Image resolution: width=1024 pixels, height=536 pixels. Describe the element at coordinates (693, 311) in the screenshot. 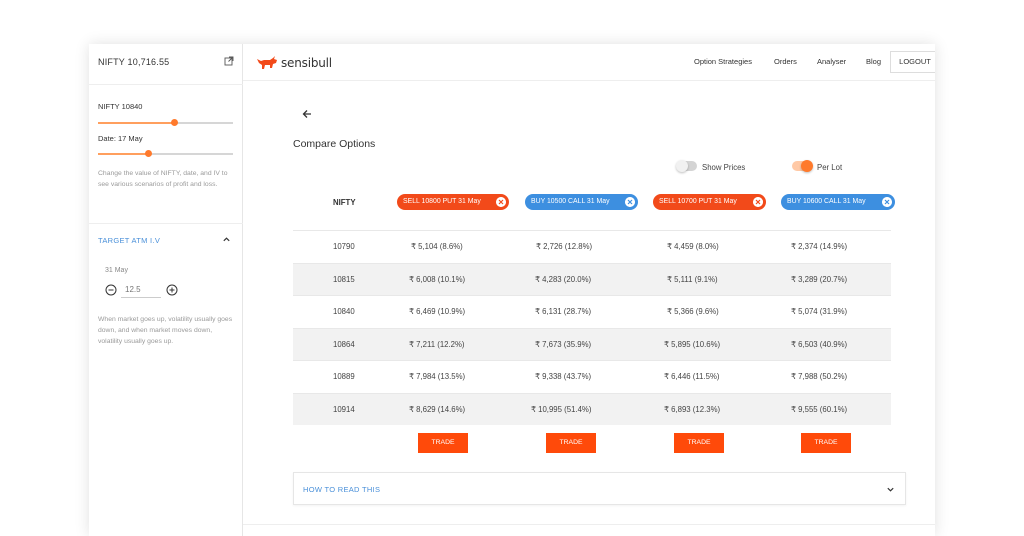

I see `value-cell: ₹ 5,366 (9.6%)` at that location.